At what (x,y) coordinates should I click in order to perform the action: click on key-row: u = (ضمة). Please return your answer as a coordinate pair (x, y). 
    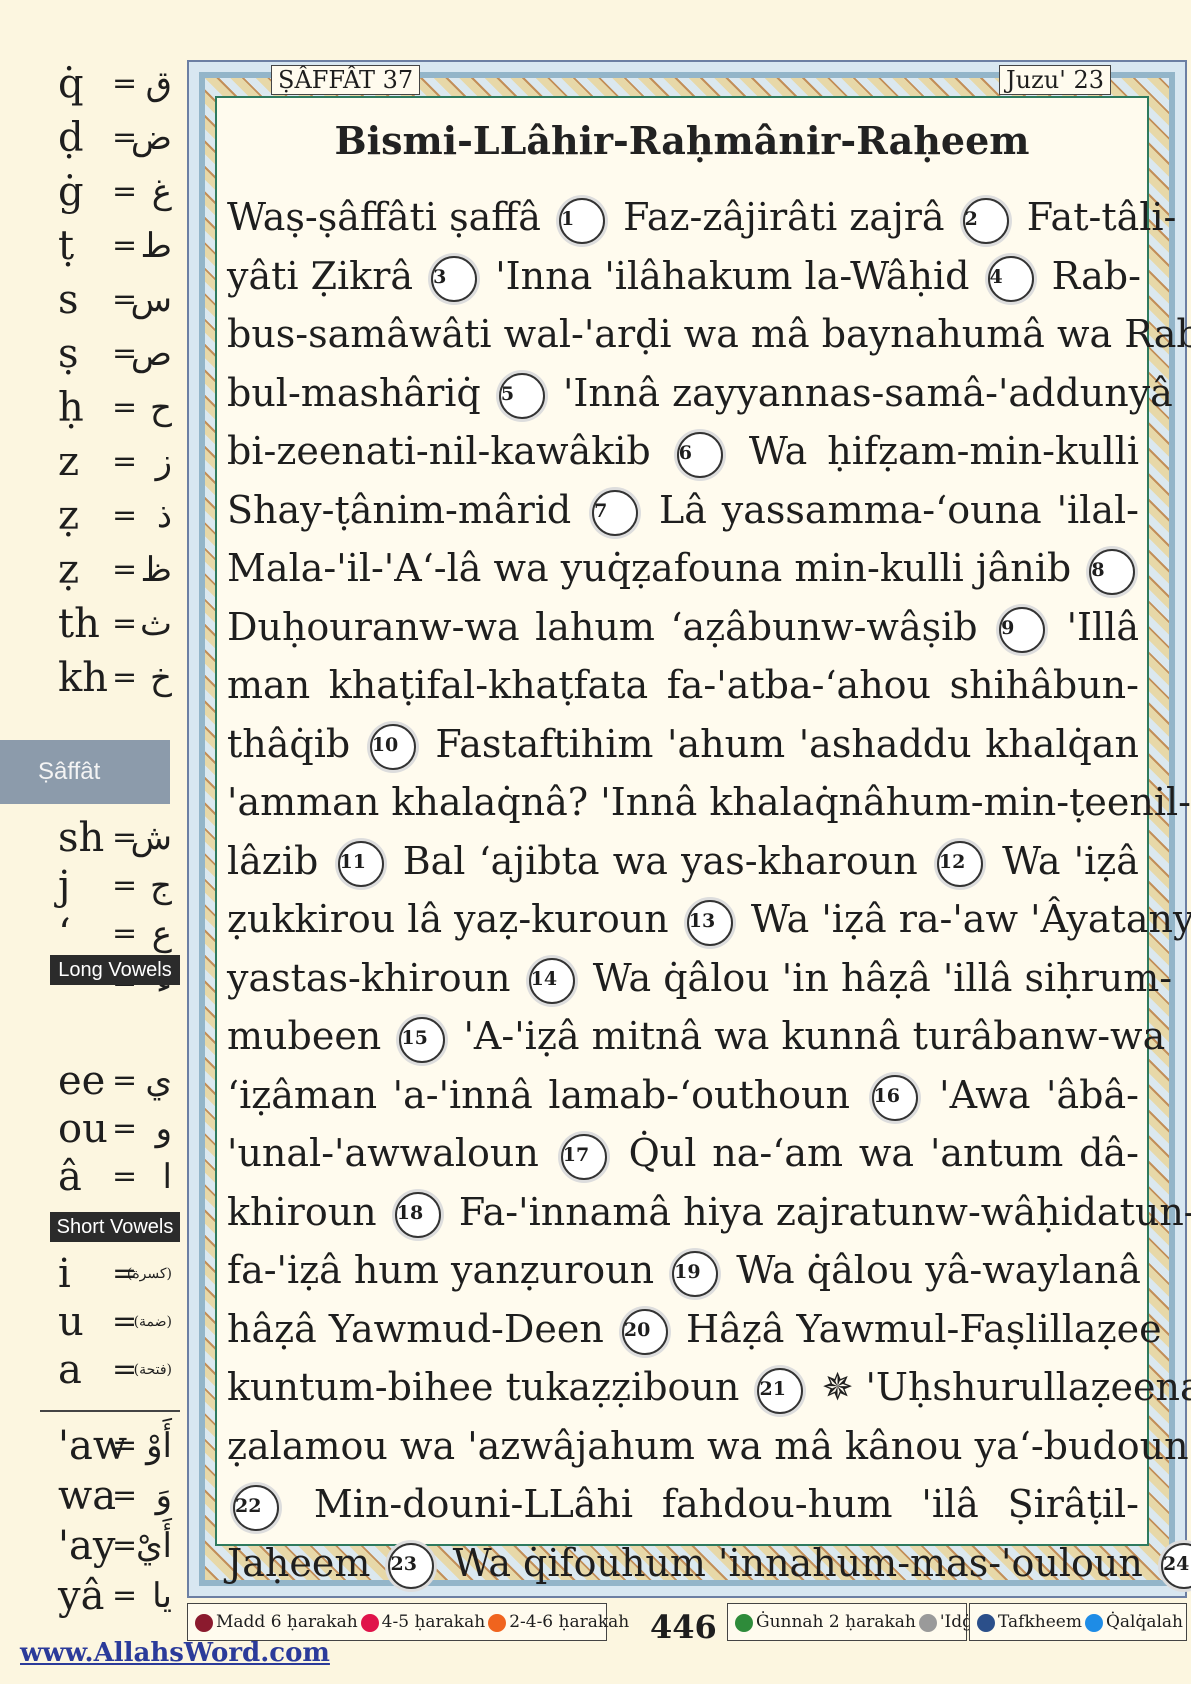
    Looking at the image, I should click on (110, 1322).